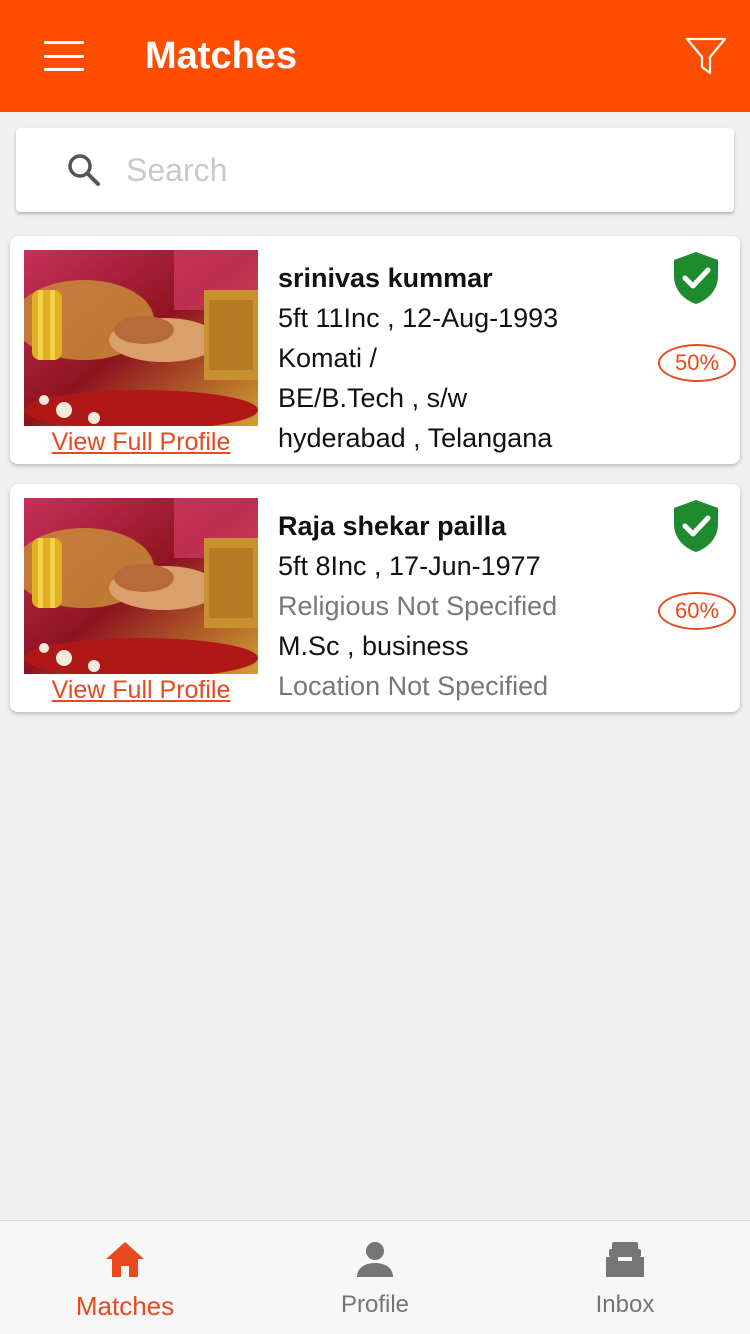  What do you see at coordinates (697, 363) in the screenshot?
I see `match-percent-badge: 50%` at bounding box center [697, 363].